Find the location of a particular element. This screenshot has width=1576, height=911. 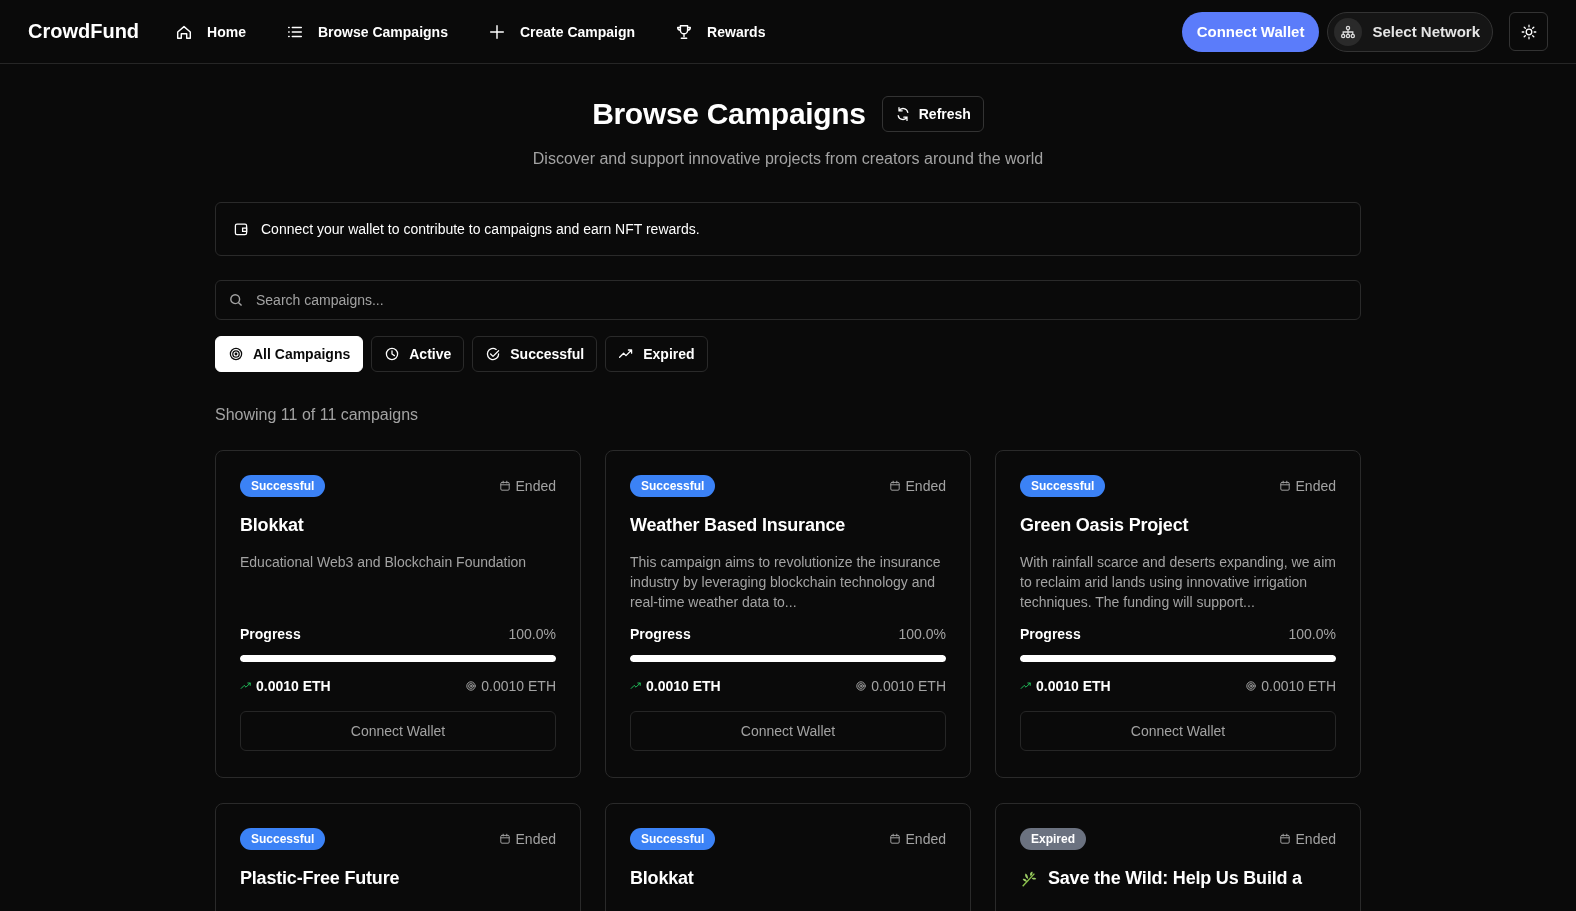

plus-icon is located at coordinates (496, 31).